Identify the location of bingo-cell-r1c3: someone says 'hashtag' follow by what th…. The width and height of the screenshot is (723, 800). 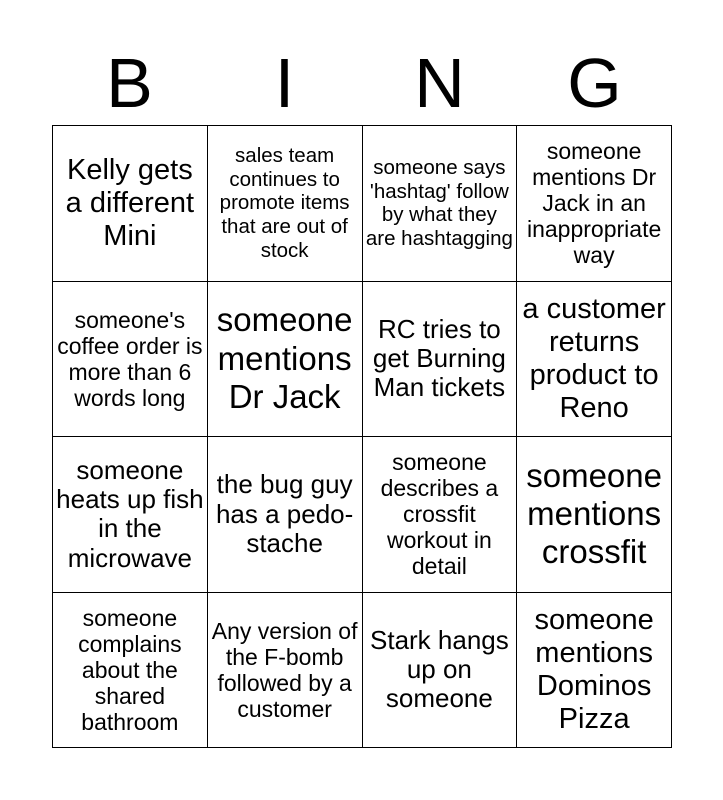
(440, 204).